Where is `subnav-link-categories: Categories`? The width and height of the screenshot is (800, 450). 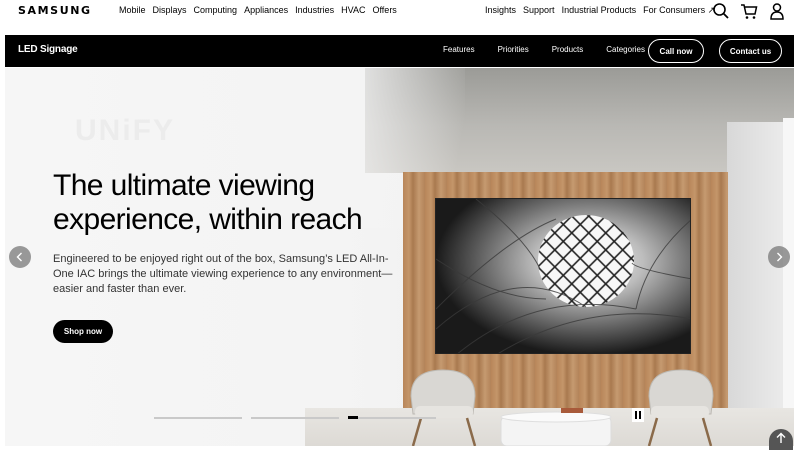
subnav-link-categories: Categories is located at coordinates (625, 49).